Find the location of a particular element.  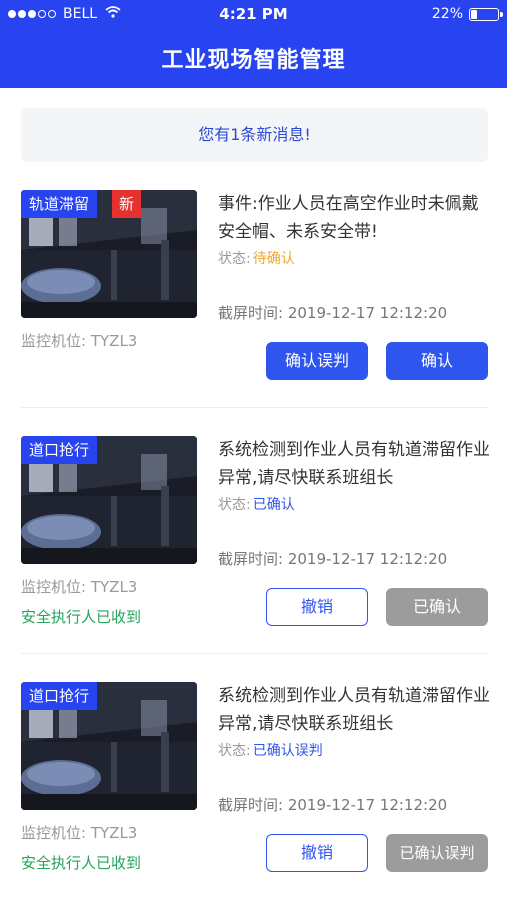

app-header: BELL 4:21 PM 22% 工业现场智能管理 is located at coordinates (253, 44).